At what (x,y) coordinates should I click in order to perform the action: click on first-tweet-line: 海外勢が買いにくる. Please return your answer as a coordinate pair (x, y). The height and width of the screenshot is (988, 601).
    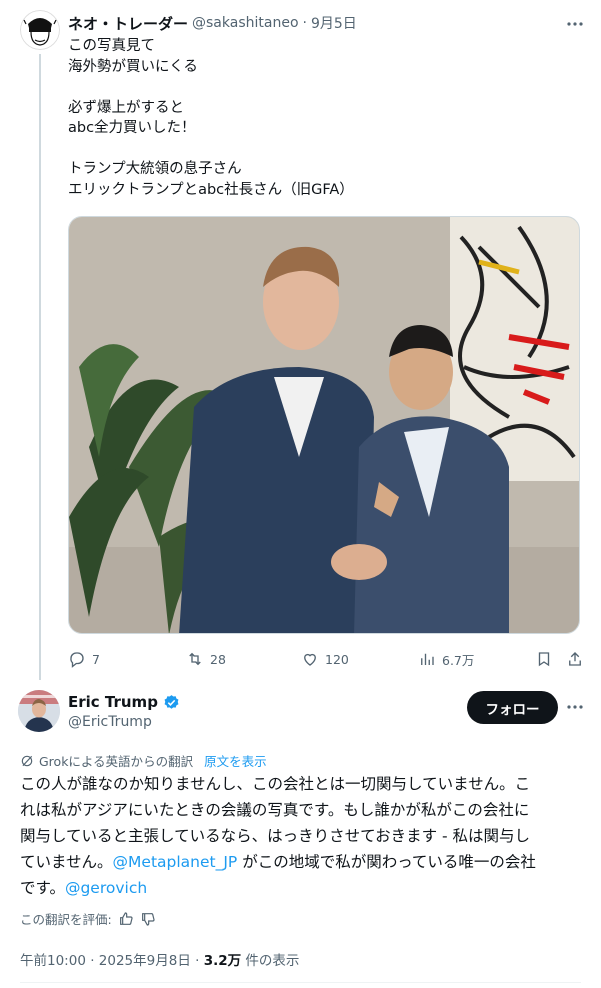
    Looking at the image, I should click on (133, 66).